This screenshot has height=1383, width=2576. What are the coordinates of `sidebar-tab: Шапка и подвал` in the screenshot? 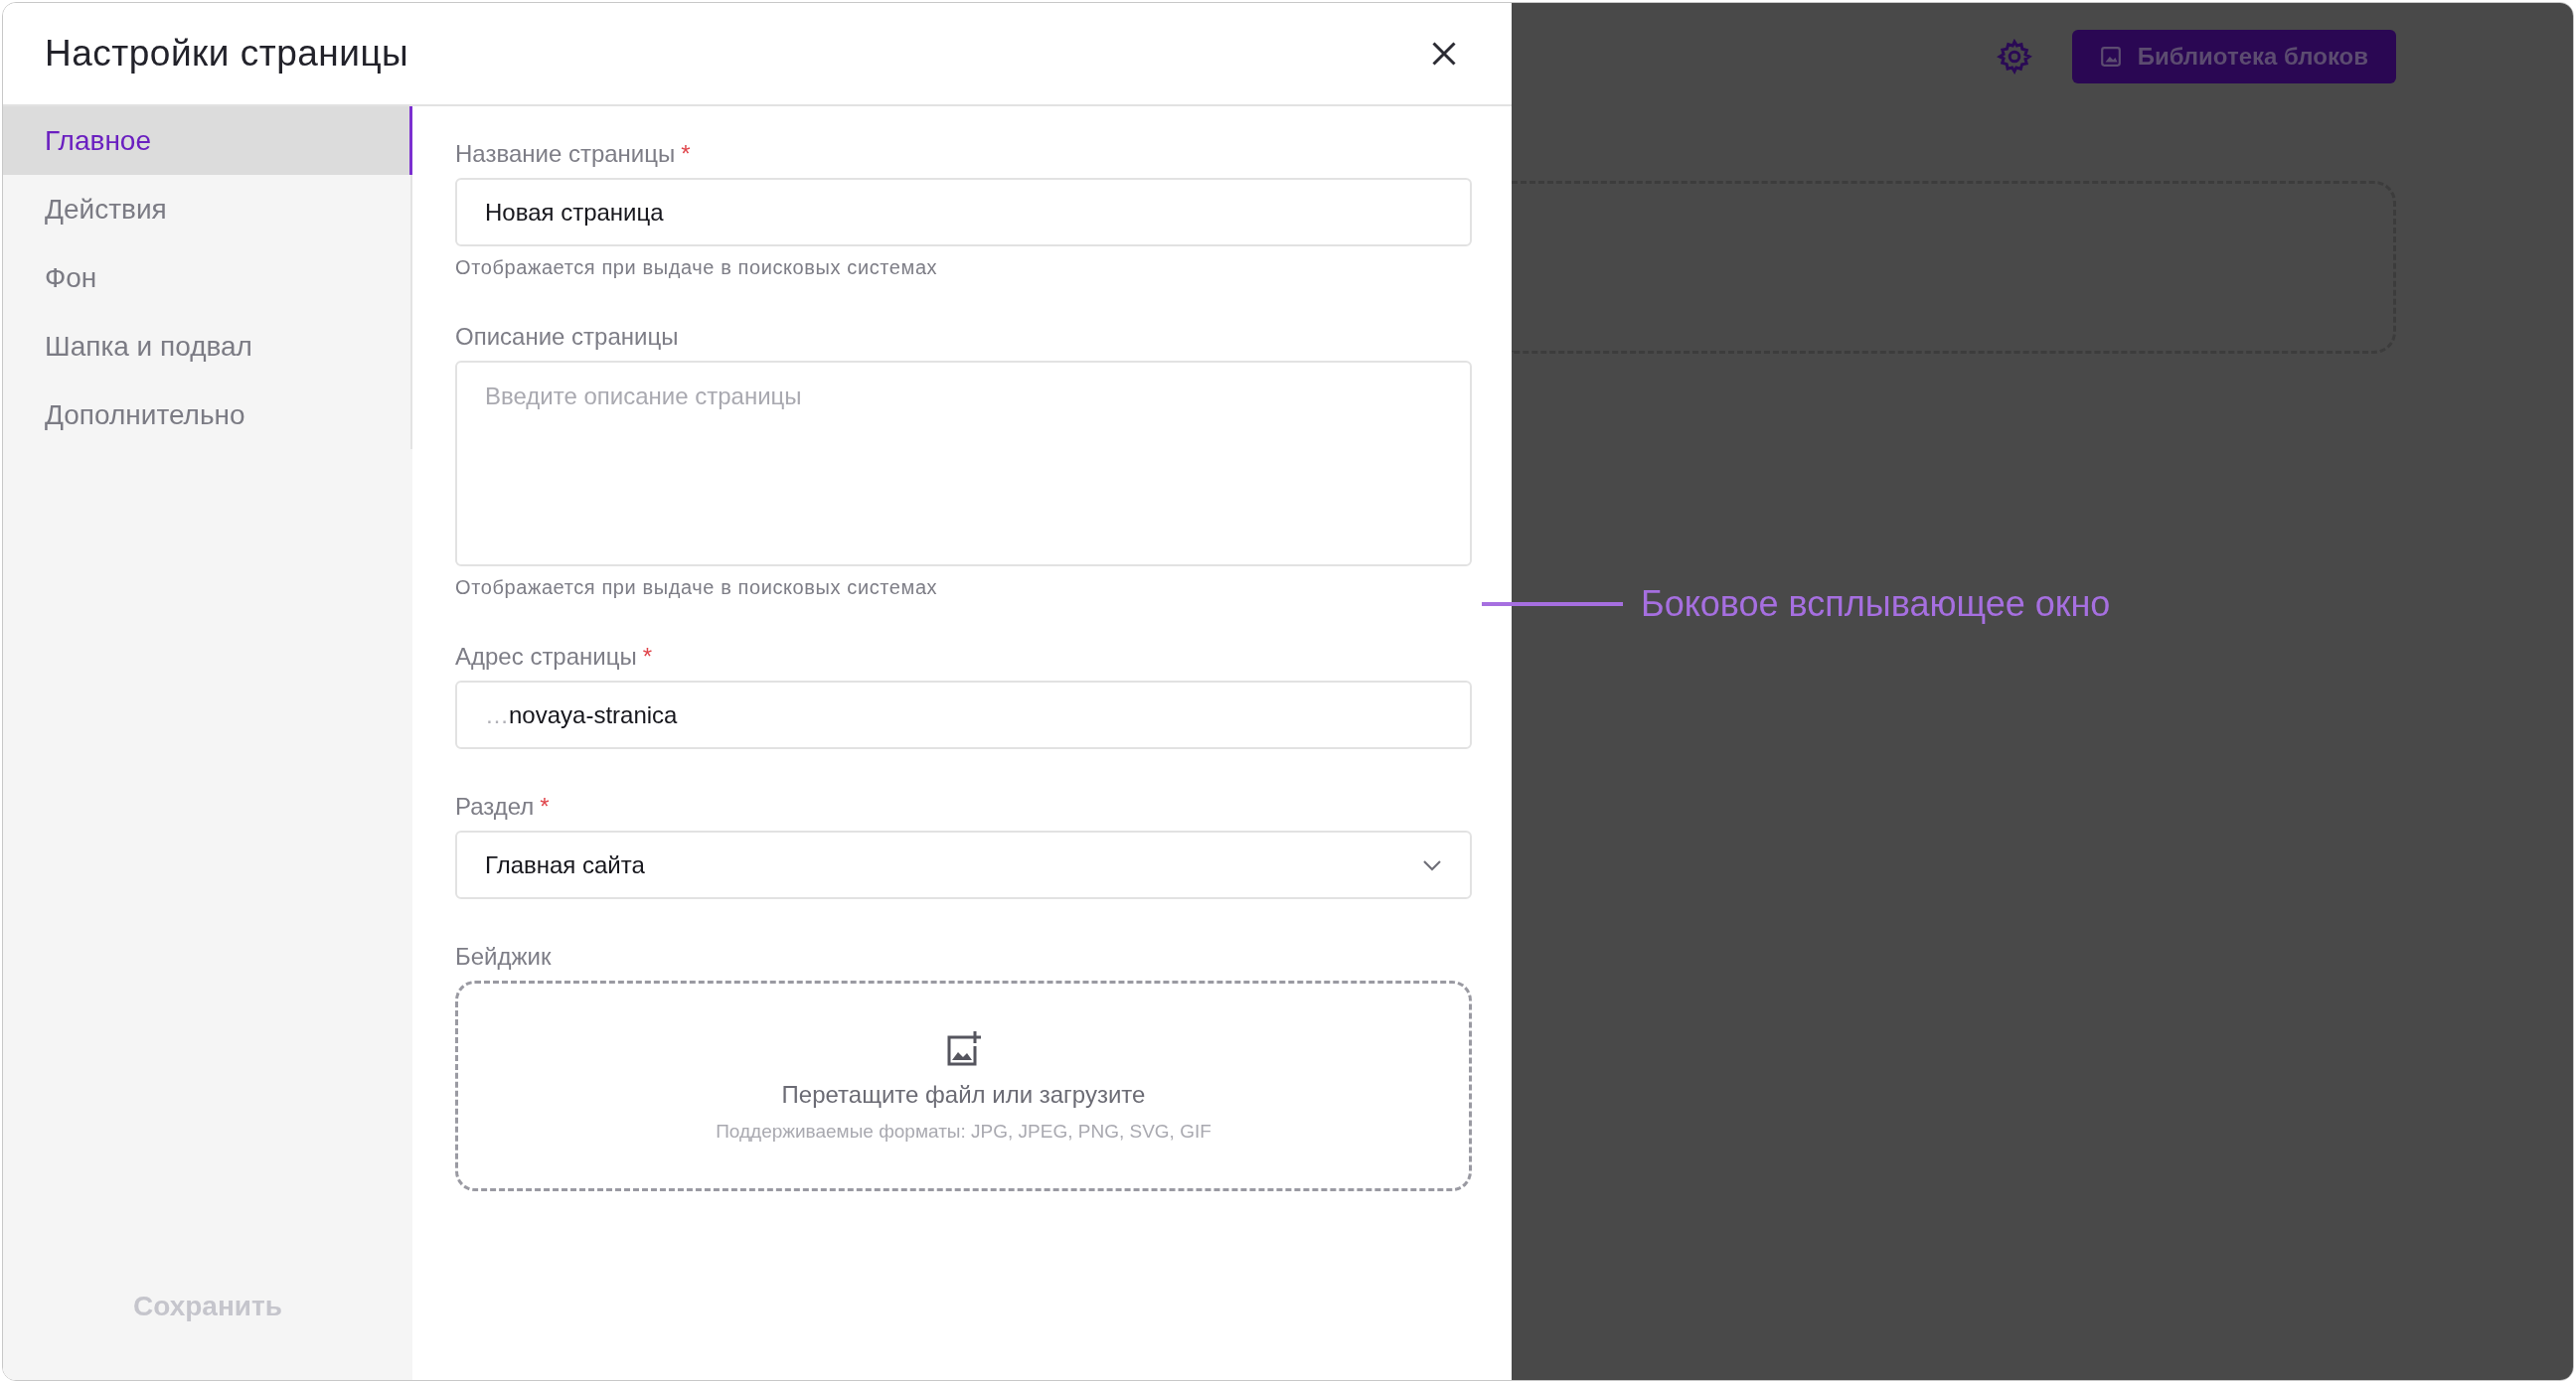 It's located at (206, 346).